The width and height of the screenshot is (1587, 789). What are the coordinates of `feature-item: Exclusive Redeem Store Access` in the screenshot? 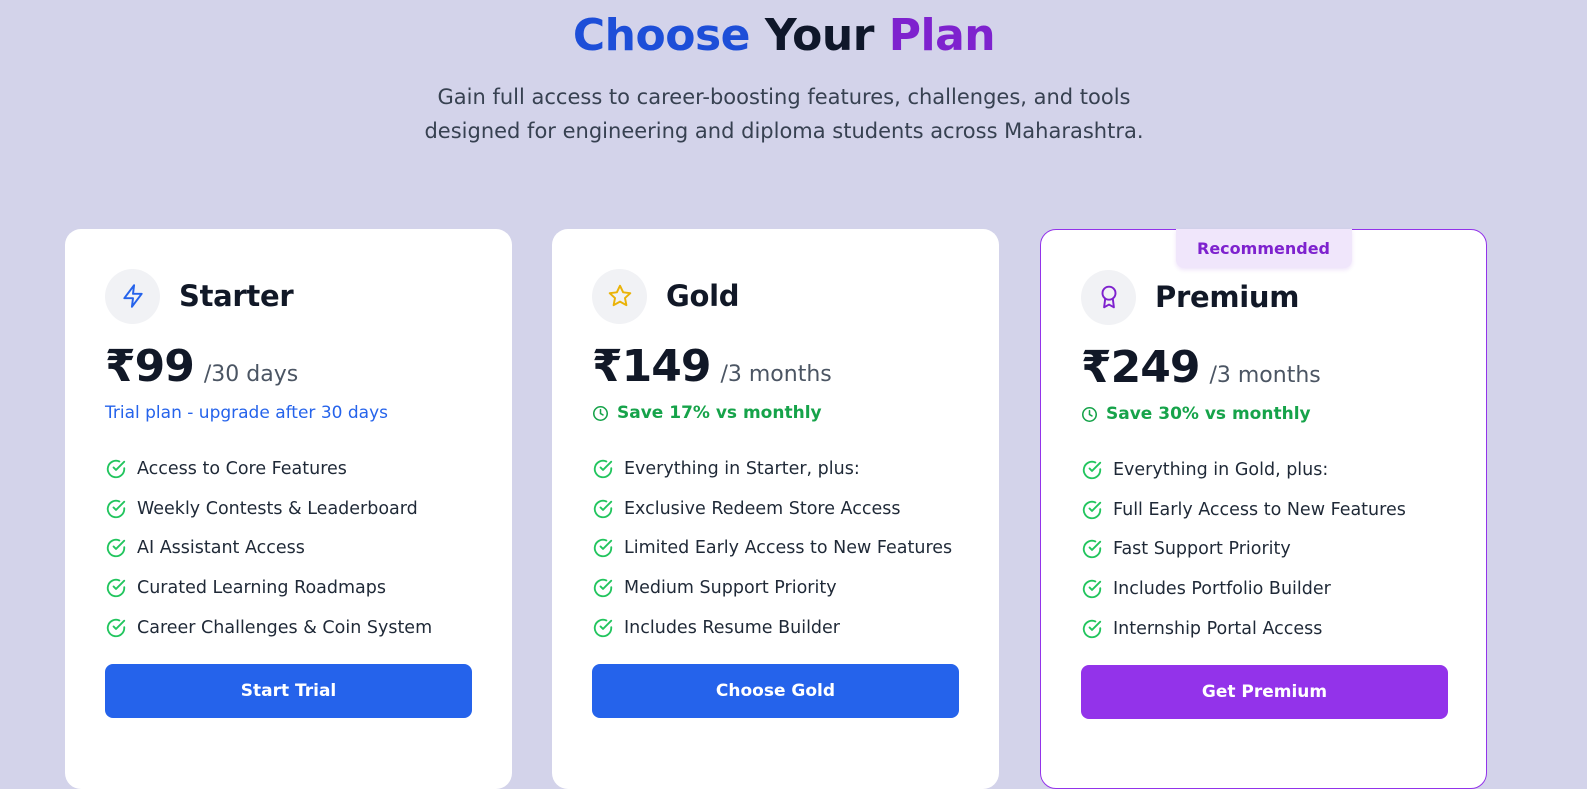 It's located at (772, 509).